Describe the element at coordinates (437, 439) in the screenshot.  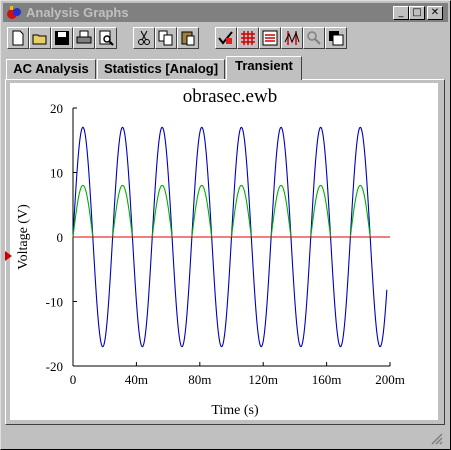
I see `resize-grip-icon` at that location.